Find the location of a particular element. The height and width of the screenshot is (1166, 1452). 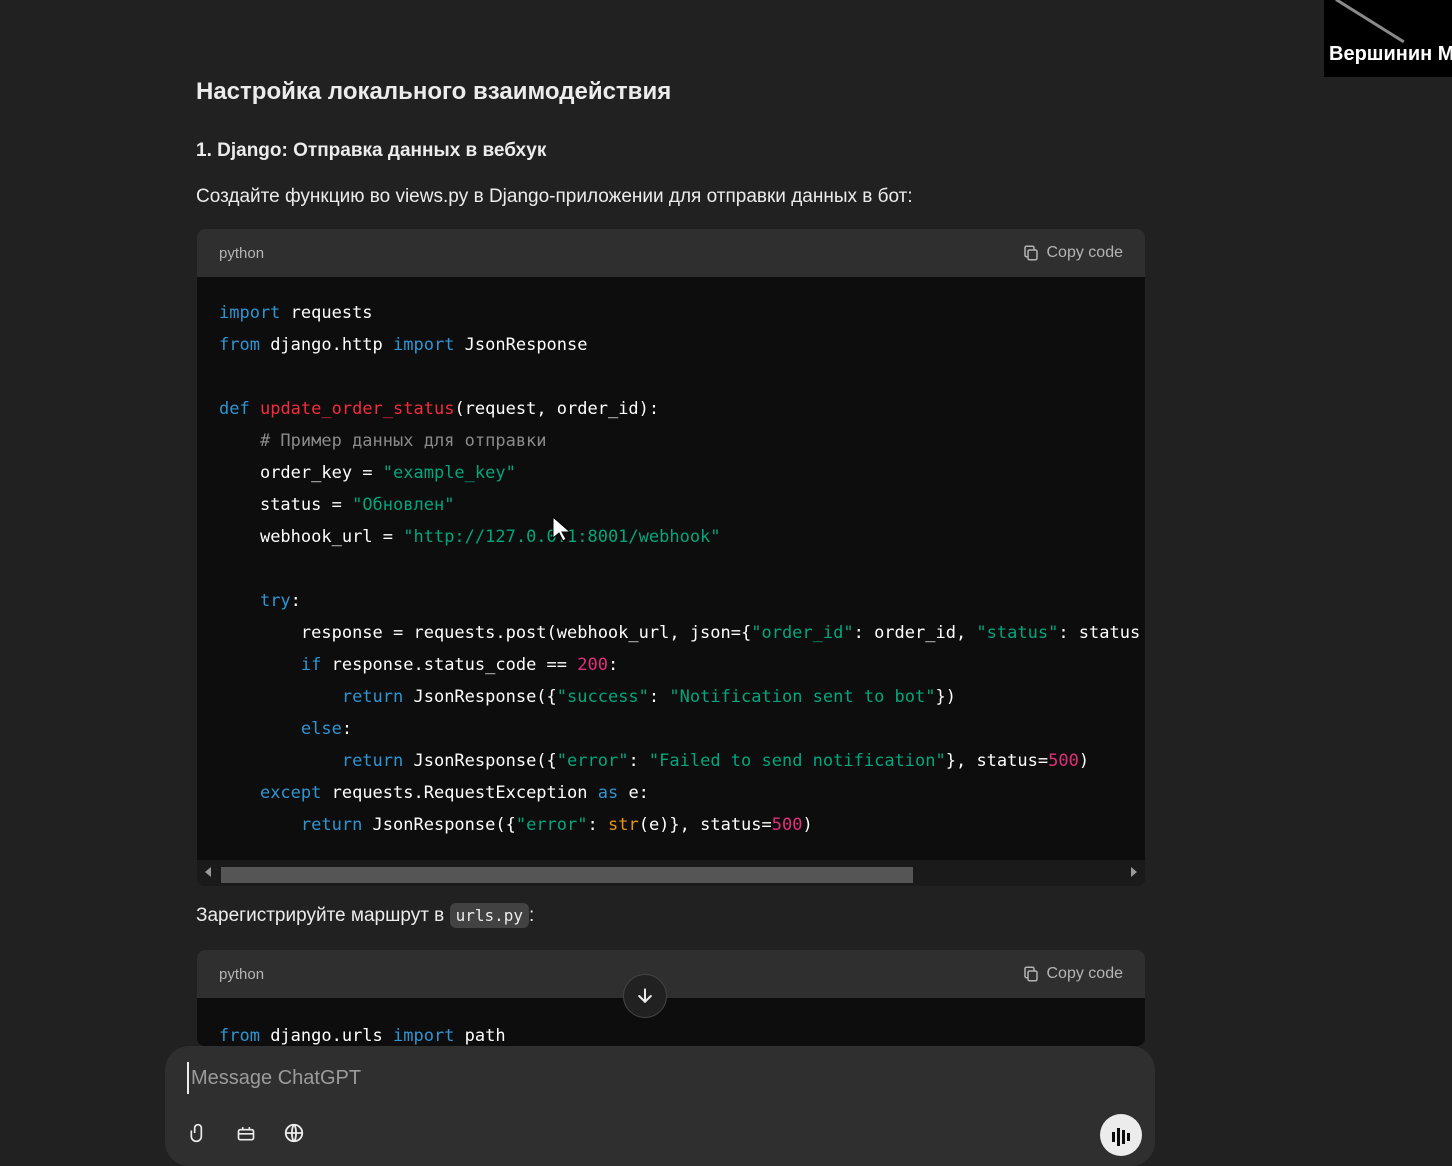

code-line: from django.urls import path is located at coordinates (362, 1036).